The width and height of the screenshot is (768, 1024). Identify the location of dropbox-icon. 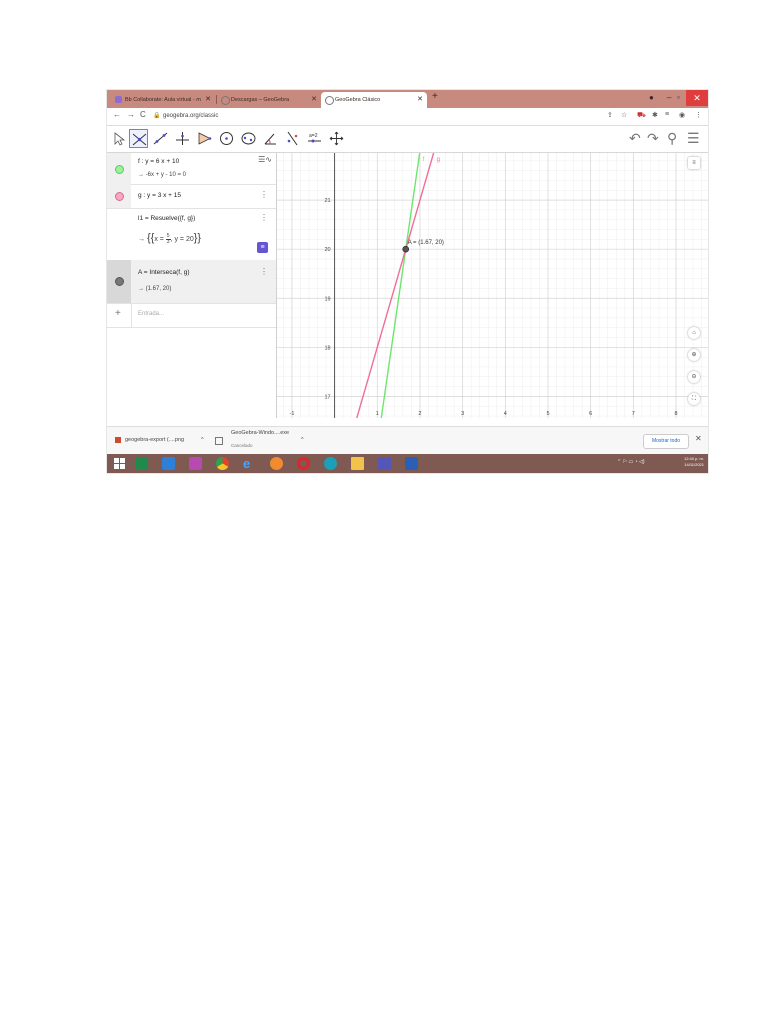
(168, 463).